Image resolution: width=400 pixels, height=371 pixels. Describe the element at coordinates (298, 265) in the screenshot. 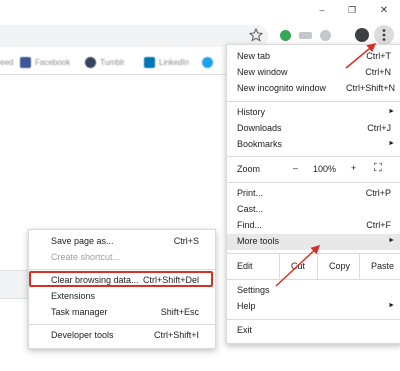

I see `arrow-to-more-tools` at that location.